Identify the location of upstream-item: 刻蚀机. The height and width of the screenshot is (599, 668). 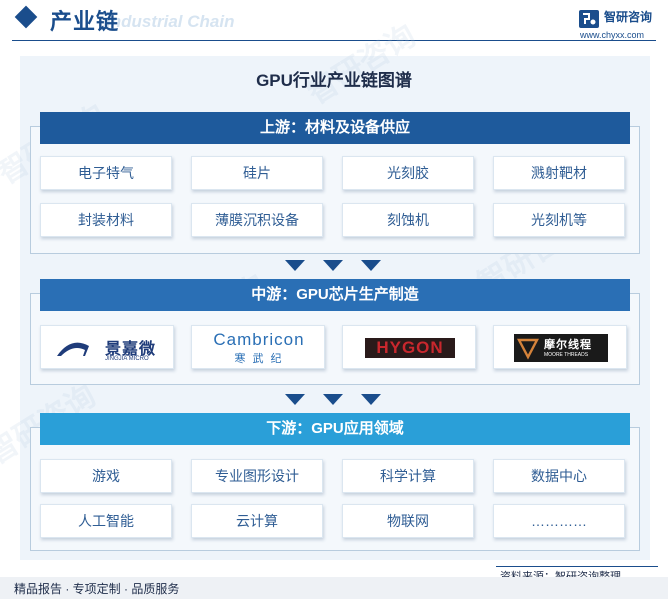
(408, 220).